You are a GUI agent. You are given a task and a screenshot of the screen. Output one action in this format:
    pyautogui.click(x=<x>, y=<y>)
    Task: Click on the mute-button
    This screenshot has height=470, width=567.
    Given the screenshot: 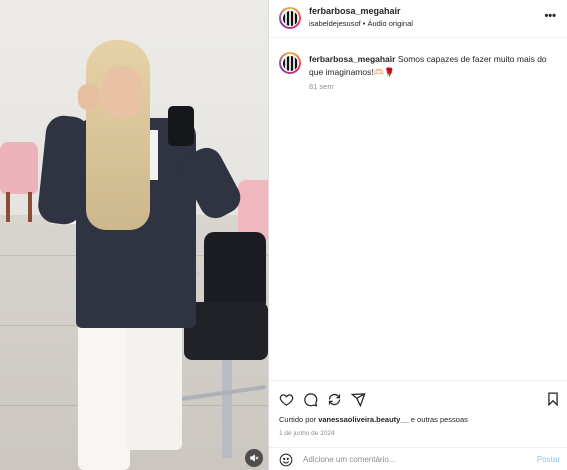 What is the action you would take?
    pyautogui.click(x=254, y=458)
    